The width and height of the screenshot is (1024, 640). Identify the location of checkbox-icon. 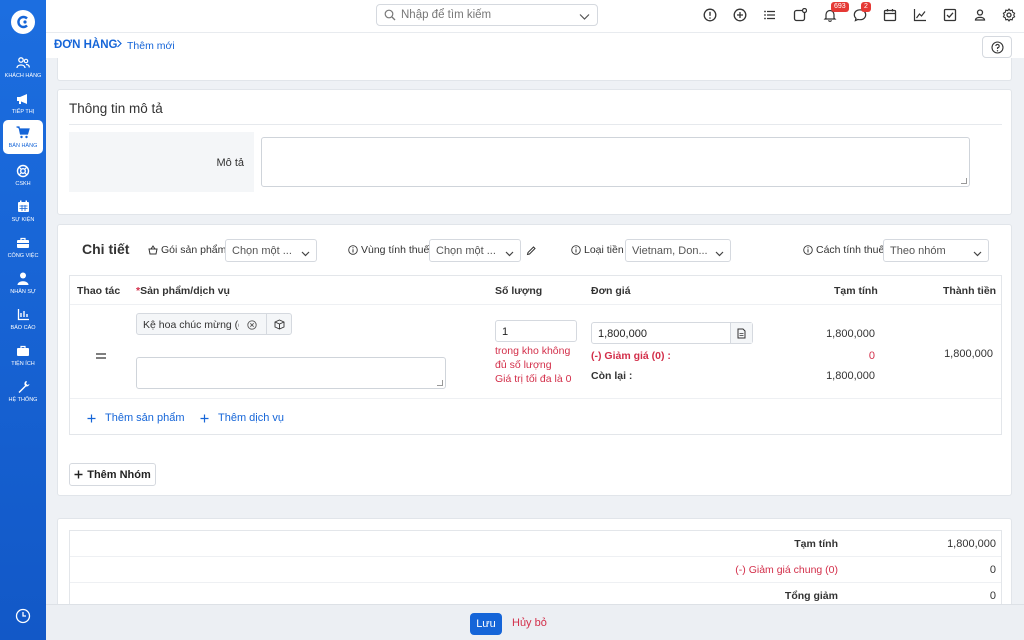
(951, 16).